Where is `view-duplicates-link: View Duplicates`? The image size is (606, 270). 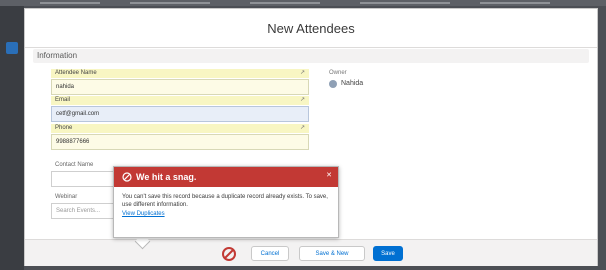 view-duplicates-link: View Duplicates is located at coordinates (226, 214).